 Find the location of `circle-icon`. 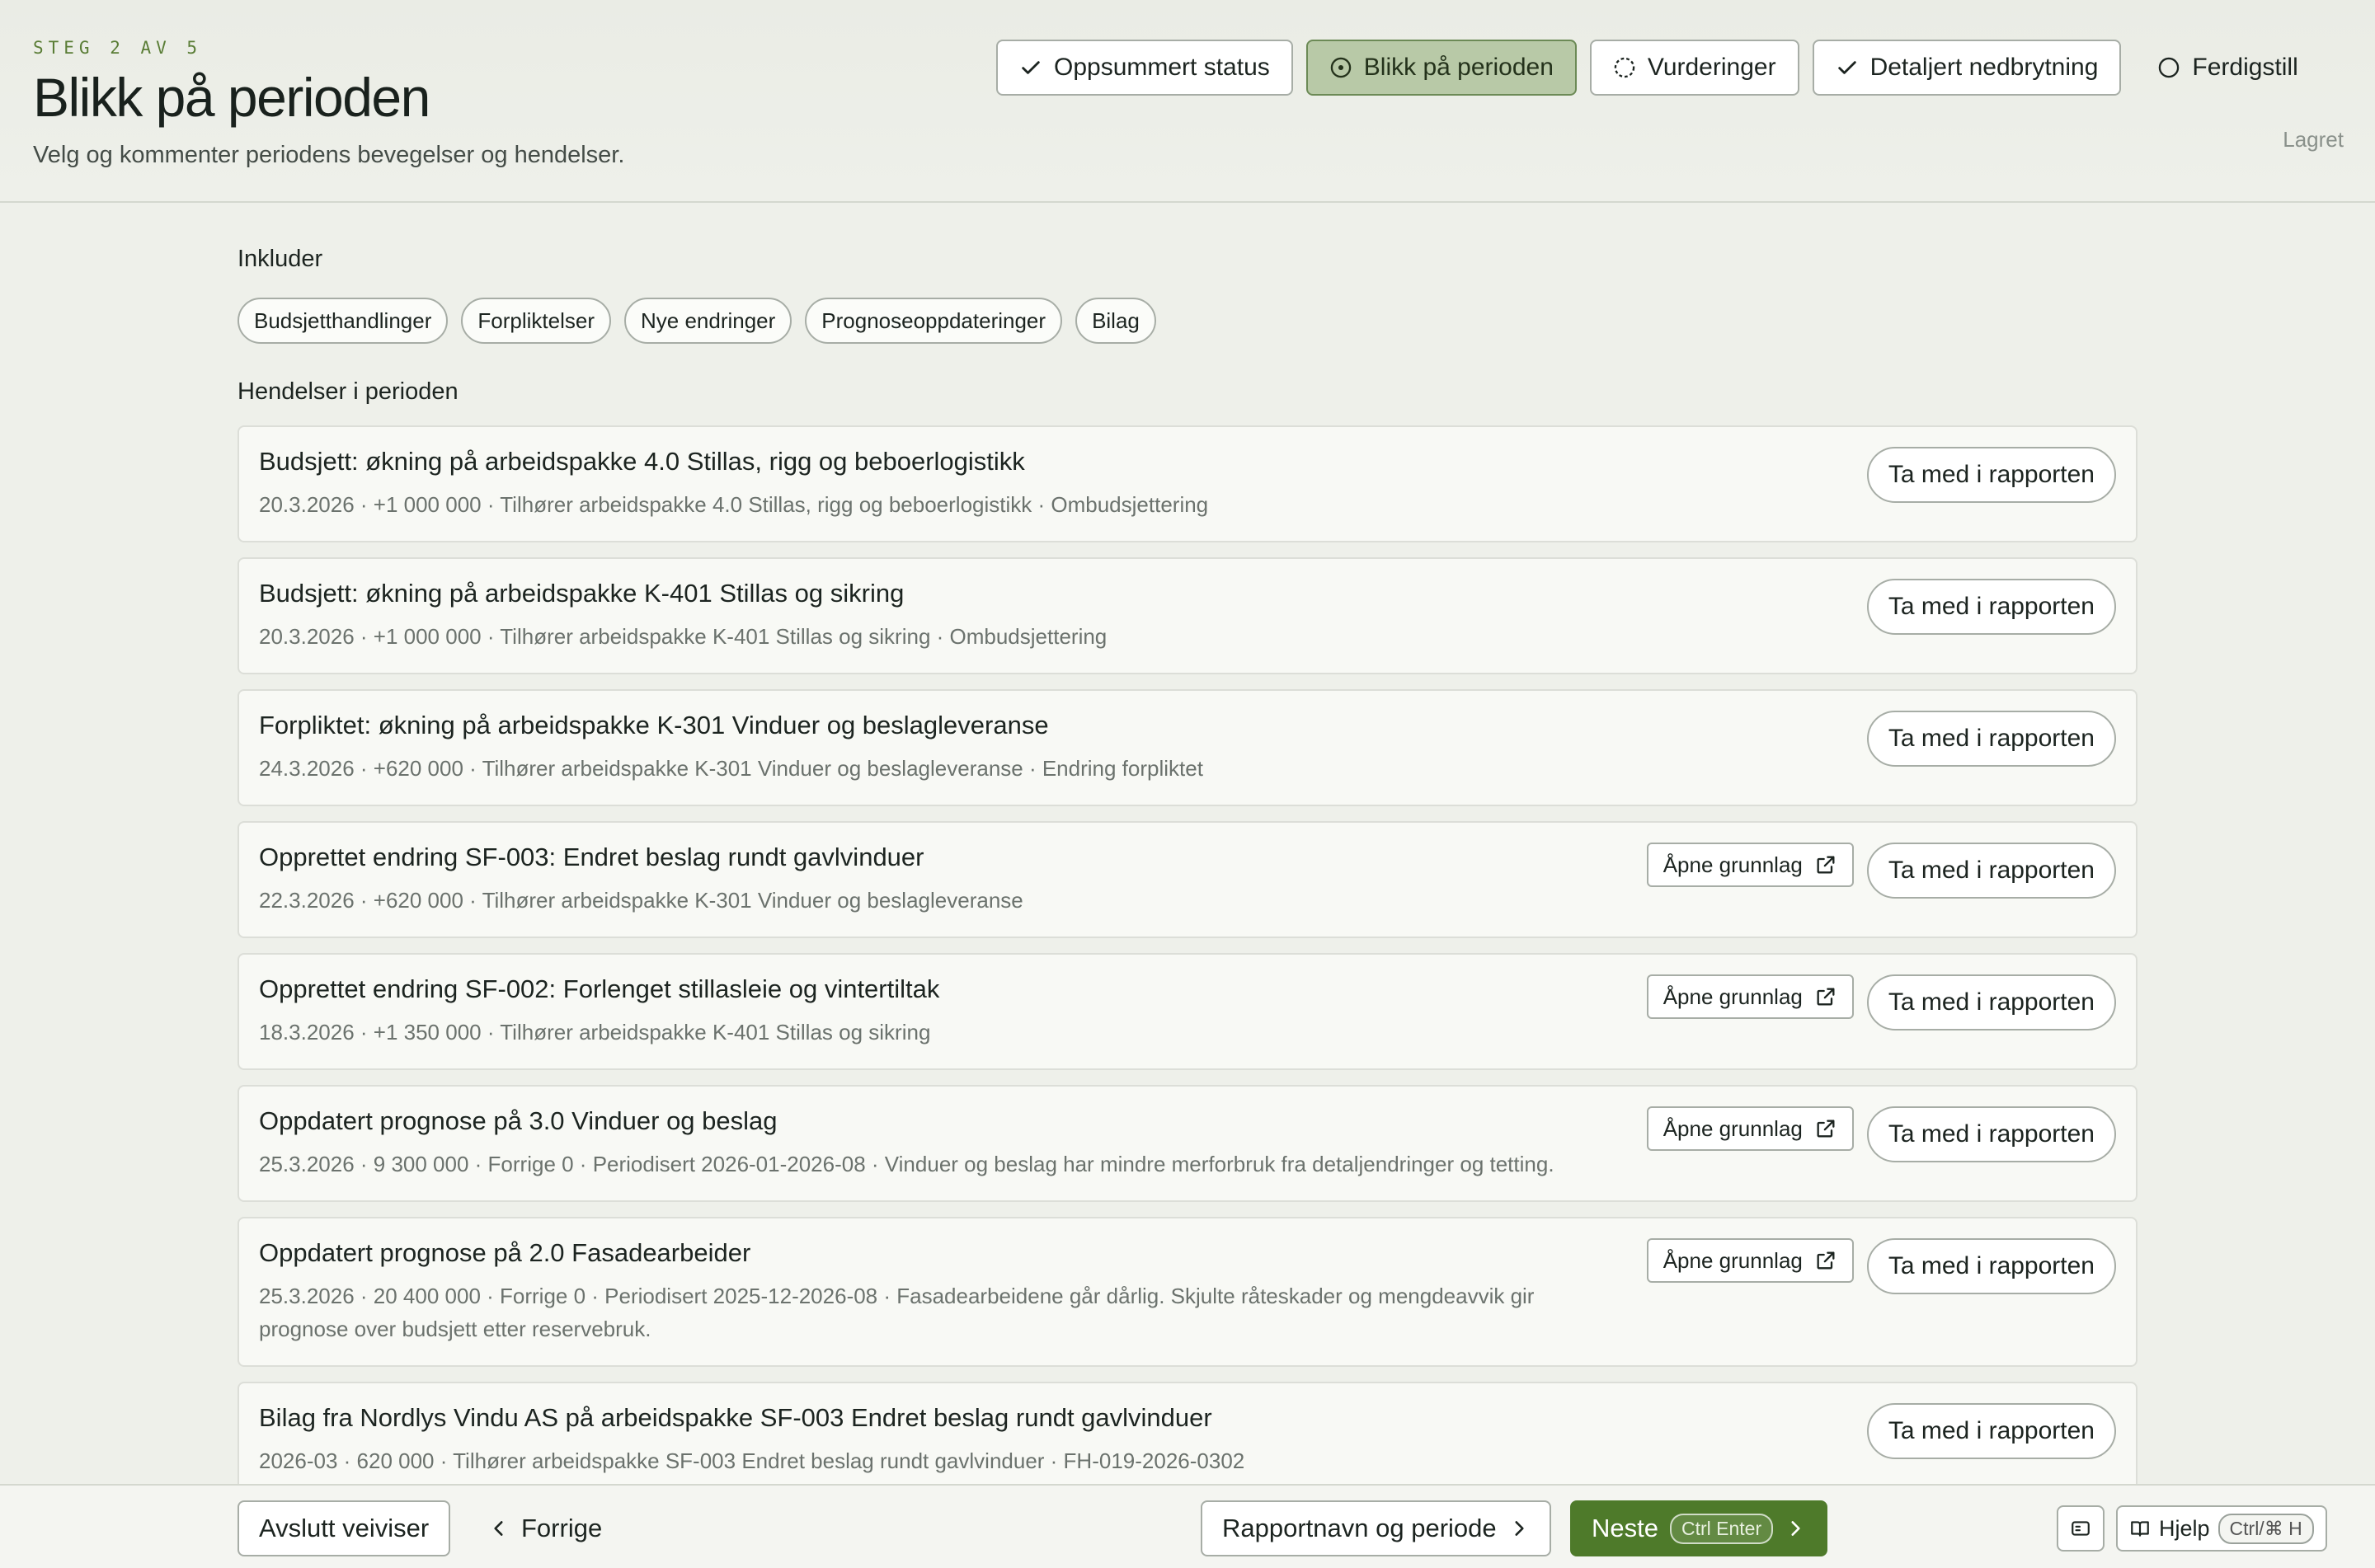

circle-icon is located at coordinates (2170, 67).